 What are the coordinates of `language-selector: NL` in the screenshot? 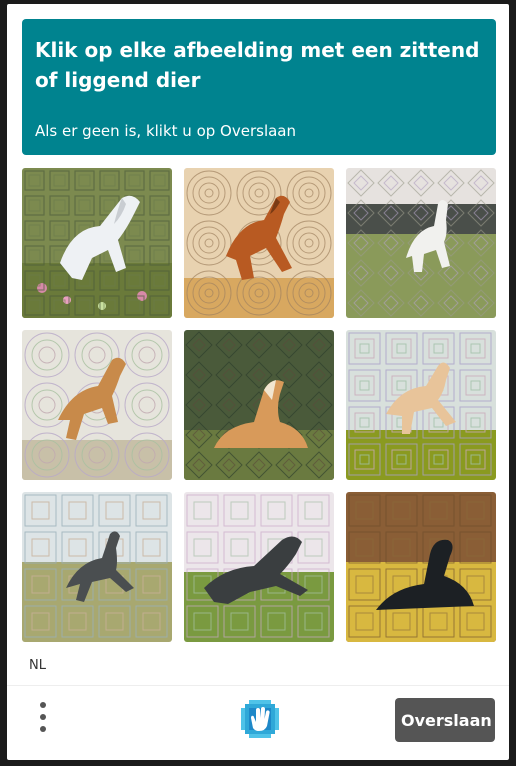 It's located at (37, 665).